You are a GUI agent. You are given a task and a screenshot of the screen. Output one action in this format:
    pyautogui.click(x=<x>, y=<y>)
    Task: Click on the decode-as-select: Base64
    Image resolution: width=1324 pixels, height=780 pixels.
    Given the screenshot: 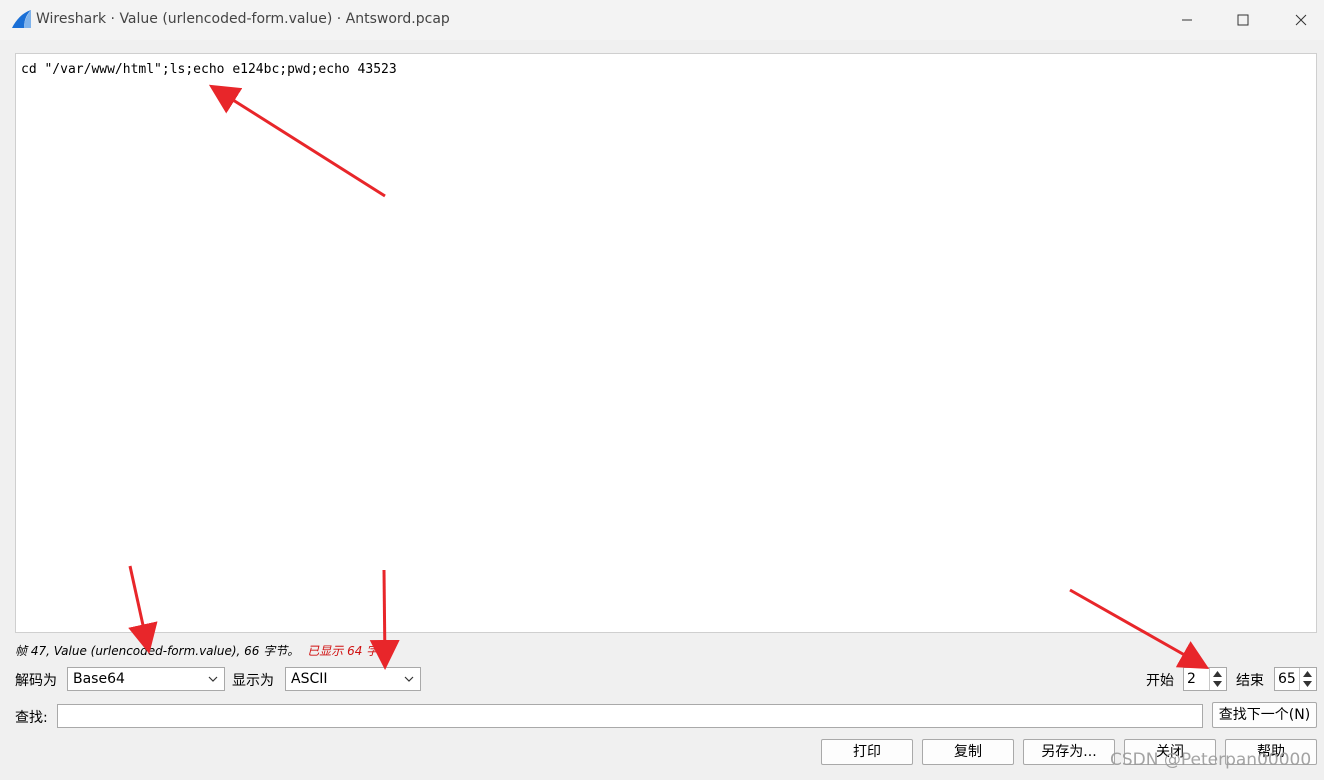 What is the action you would take?
    pyautogui.click(x=146, y=679)
    